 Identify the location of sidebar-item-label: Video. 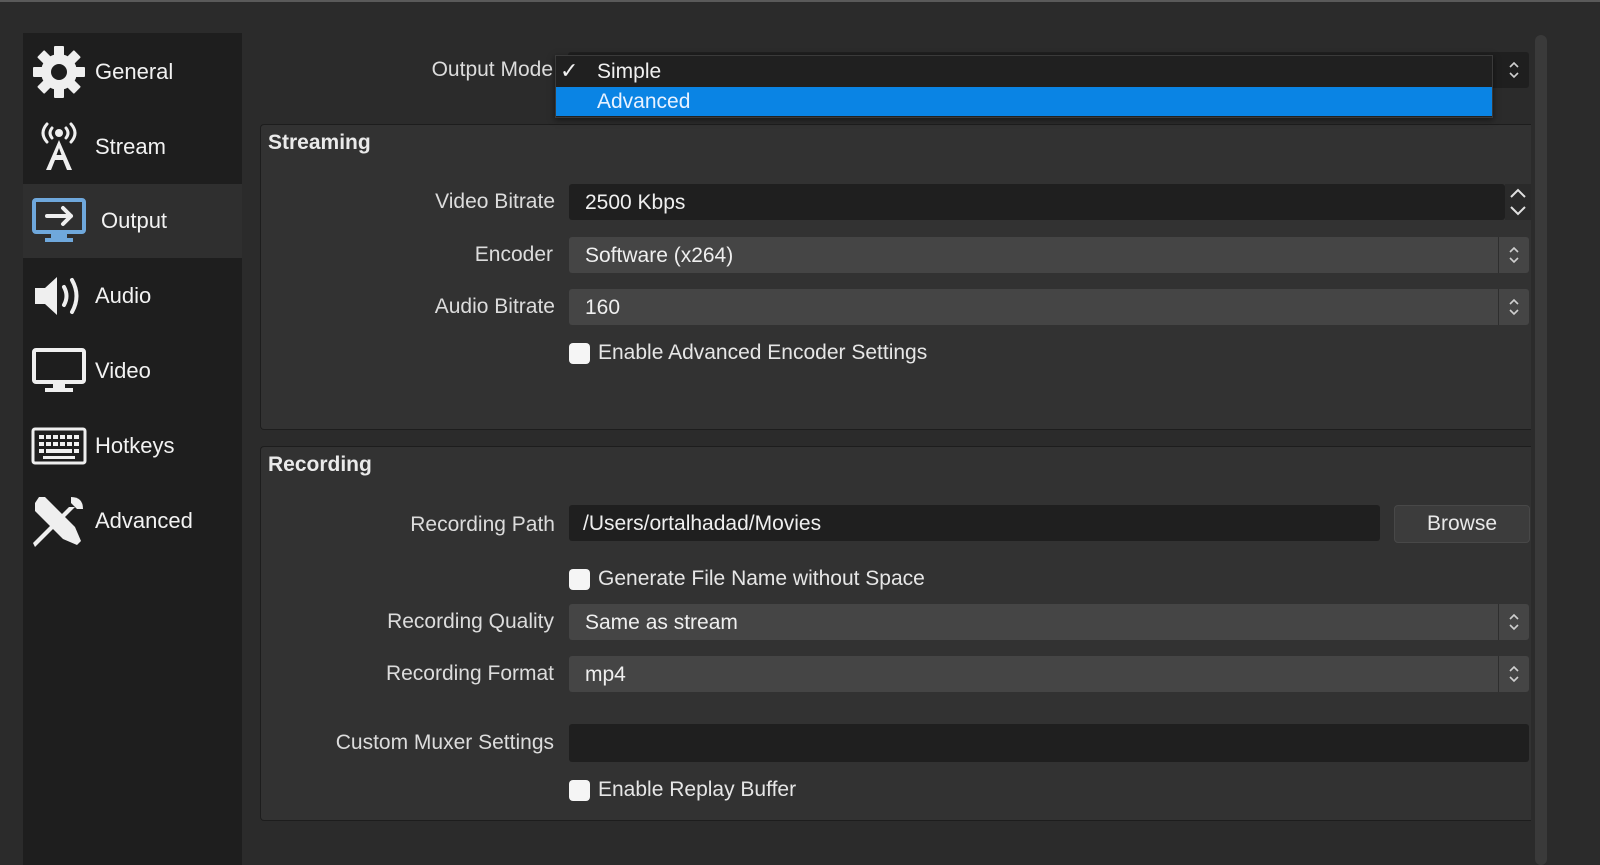
(123, 370).